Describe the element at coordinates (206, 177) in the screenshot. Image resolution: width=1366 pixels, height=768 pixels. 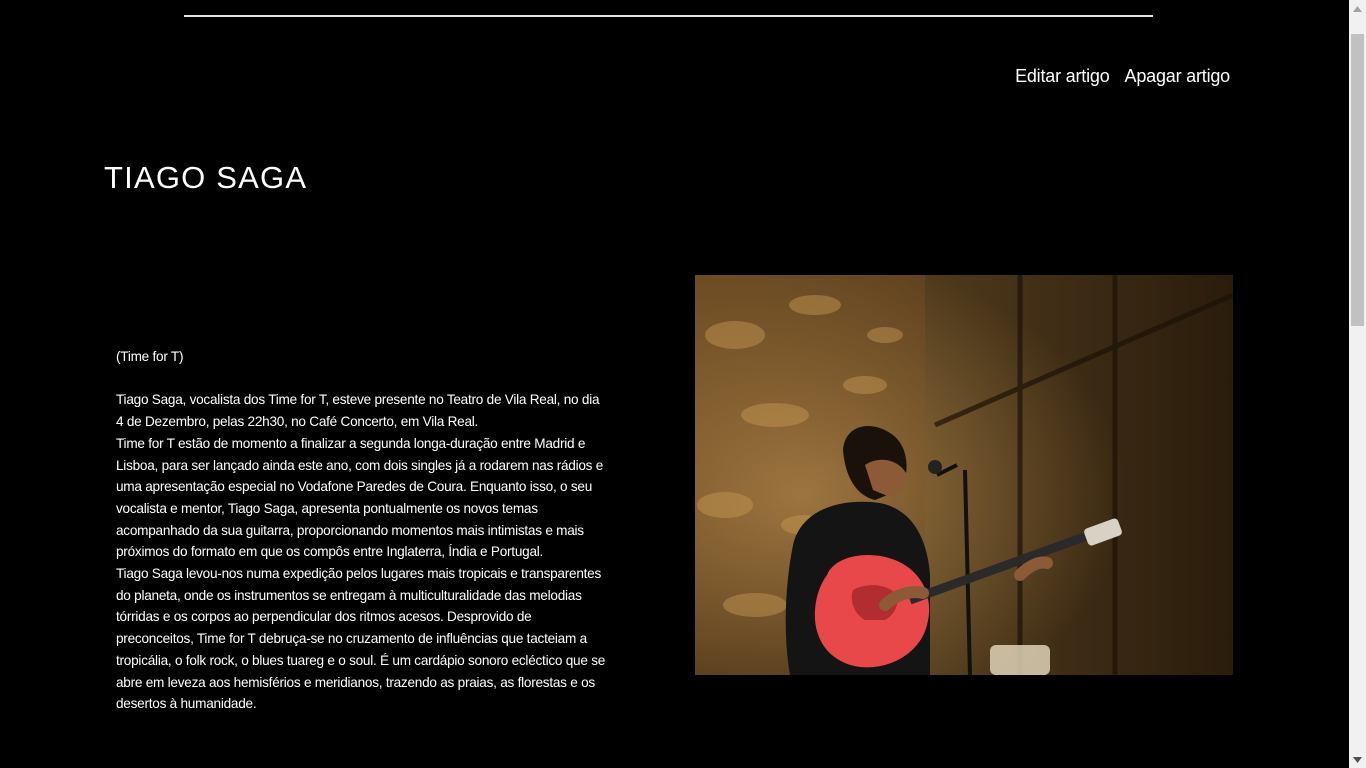
I see `article-title: TIAGO SAGA` at that location.